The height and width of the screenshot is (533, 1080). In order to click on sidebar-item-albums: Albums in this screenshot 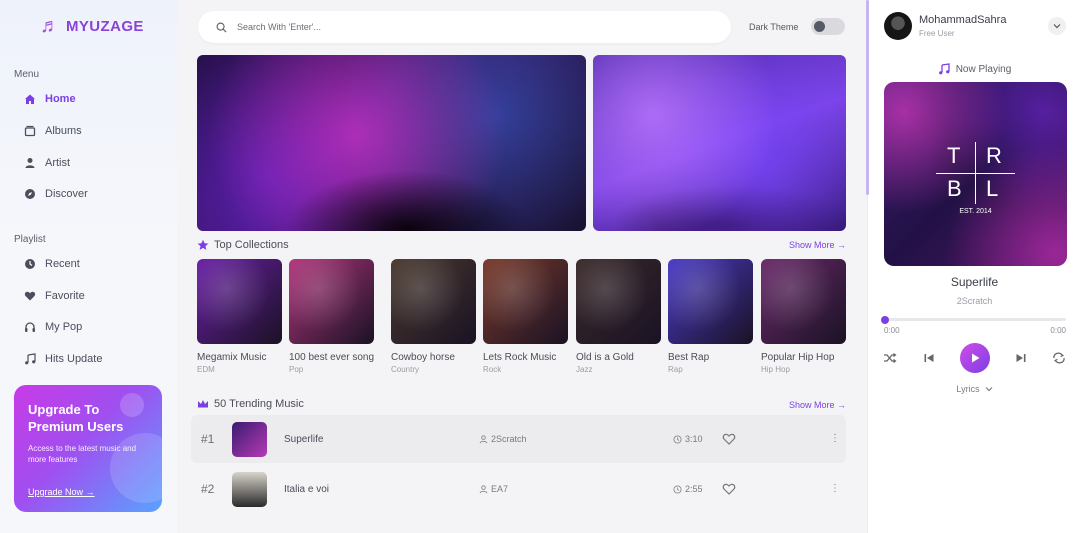, I will do `click(53, 131)`.